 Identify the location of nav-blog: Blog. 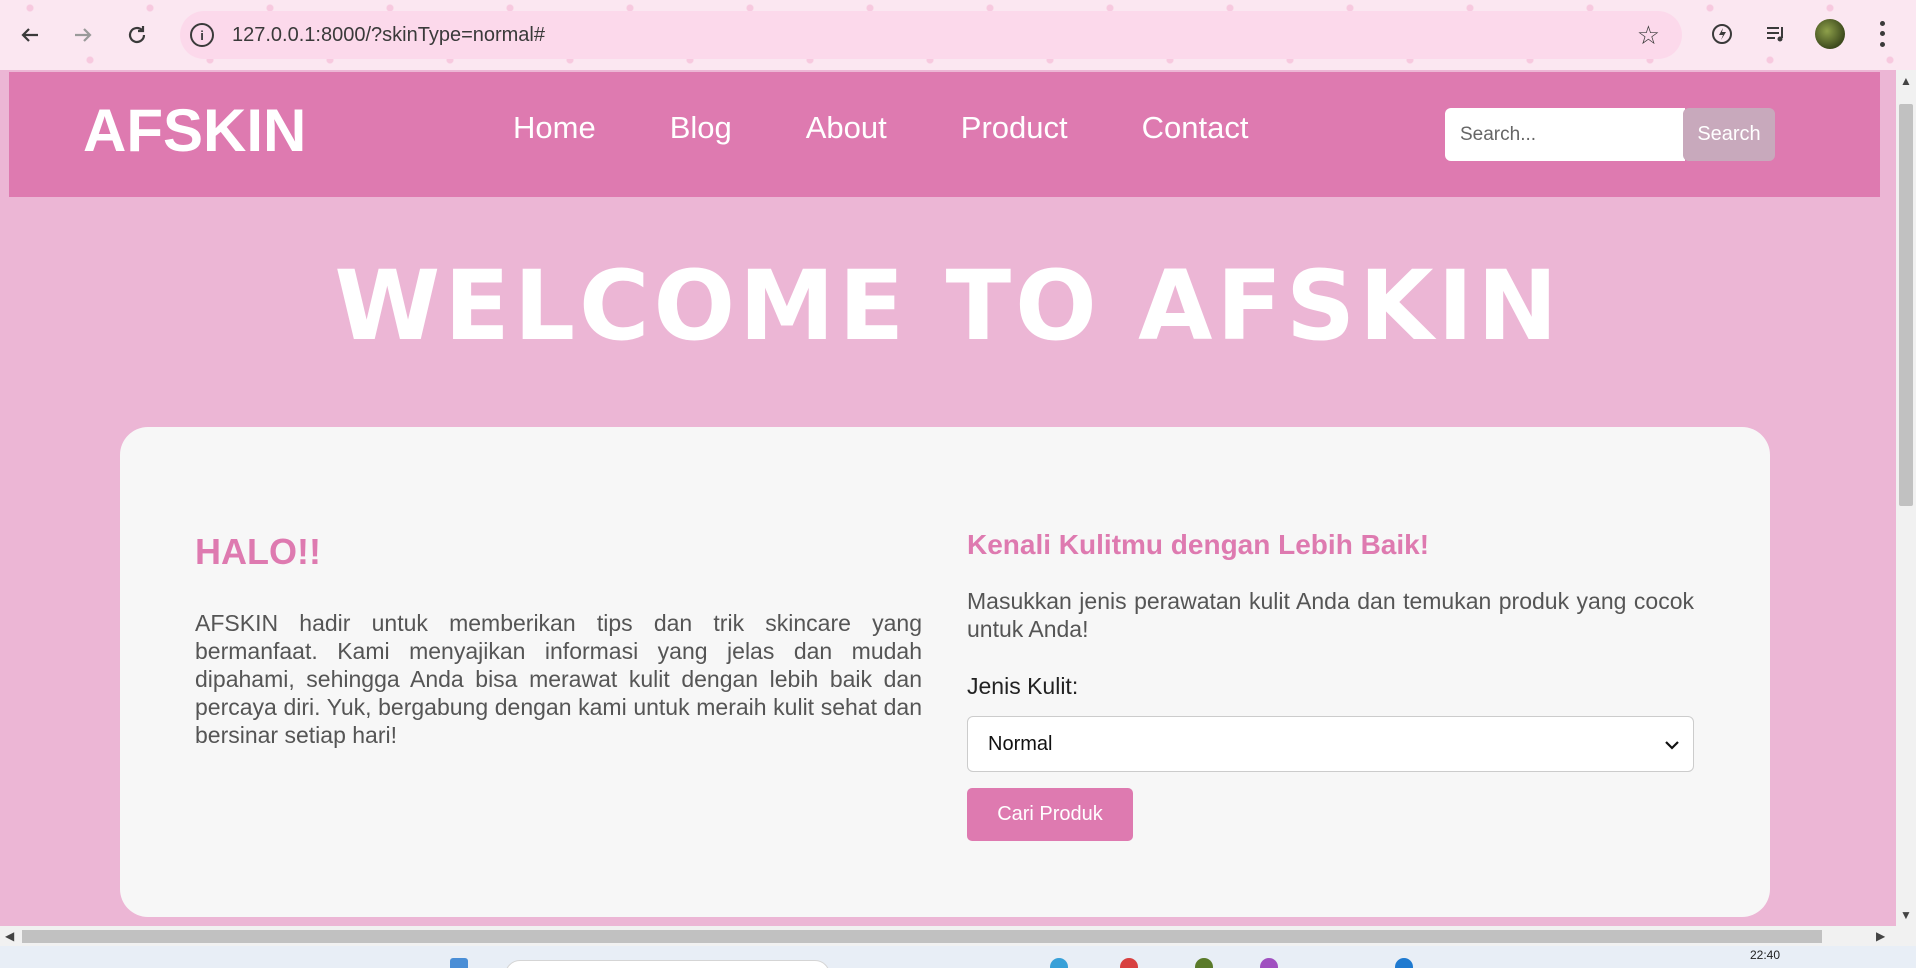
(701, 128).